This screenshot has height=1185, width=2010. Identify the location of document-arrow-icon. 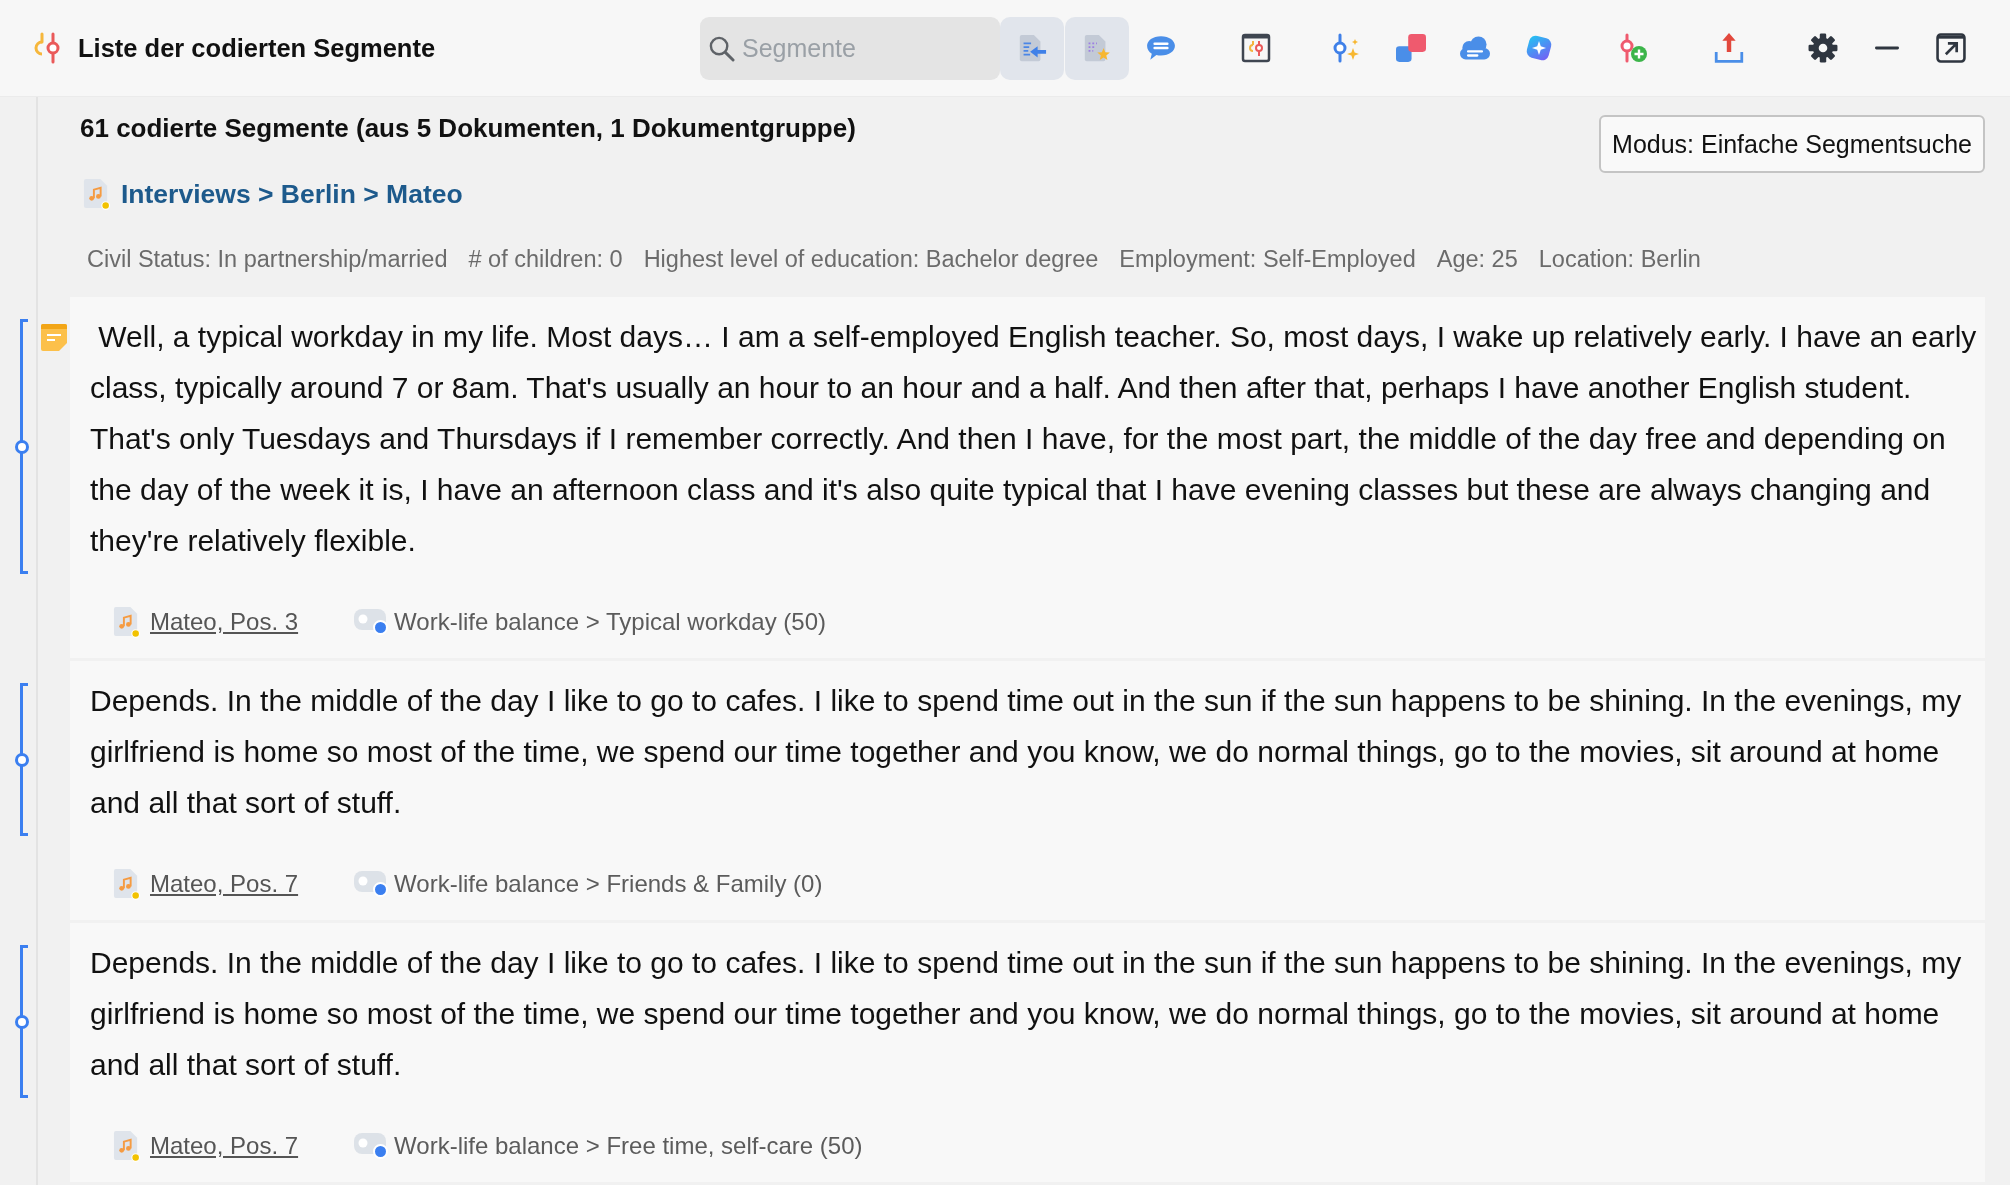
(1032, 48).